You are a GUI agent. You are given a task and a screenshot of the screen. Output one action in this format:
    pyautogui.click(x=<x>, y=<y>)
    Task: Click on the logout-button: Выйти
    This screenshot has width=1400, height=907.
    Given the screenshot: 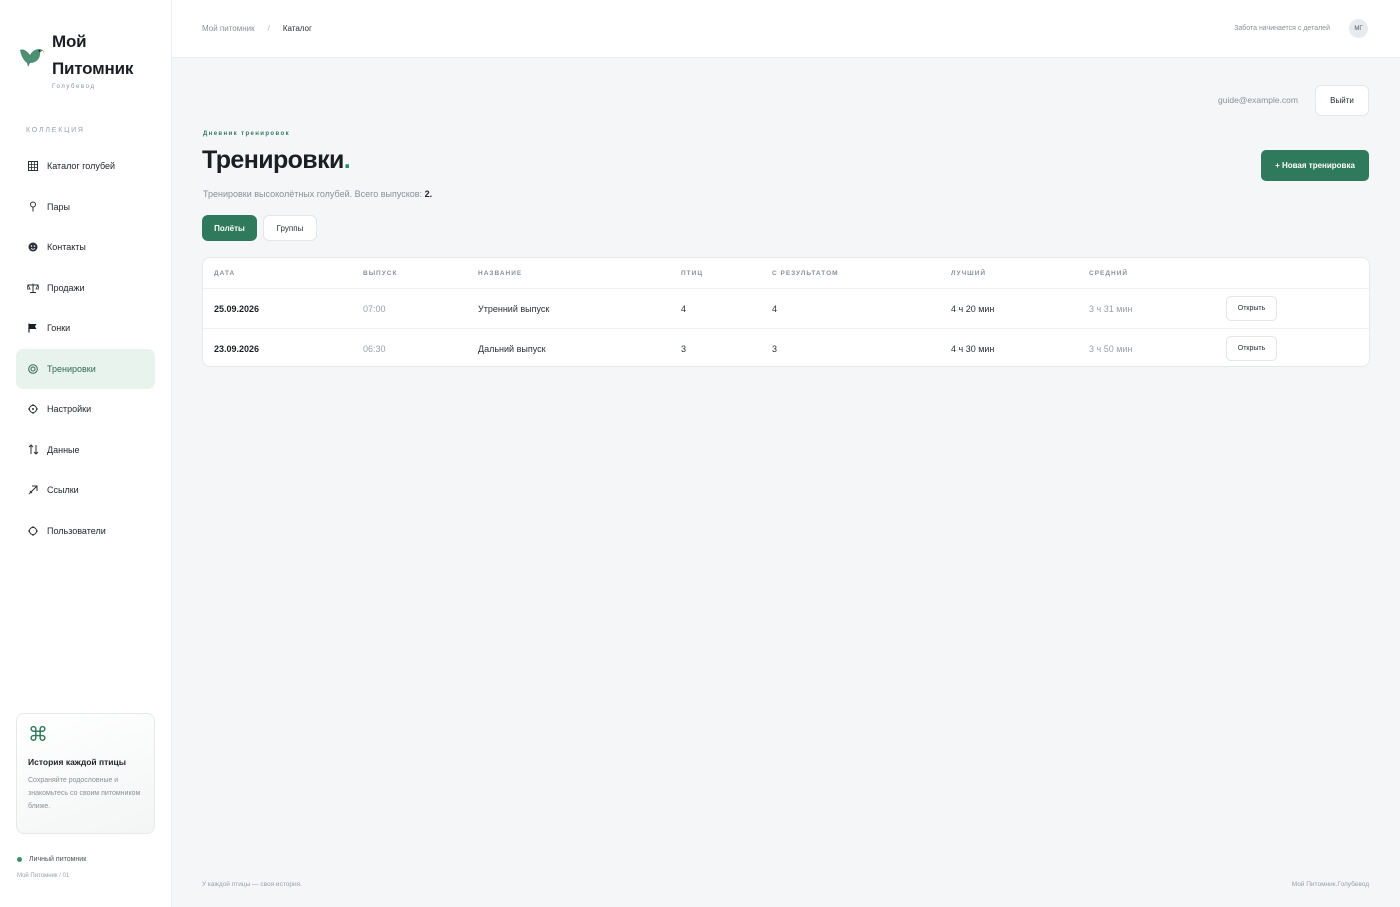 What is the action you would take?
    pyautogui.click(x=1342, y=100)
    